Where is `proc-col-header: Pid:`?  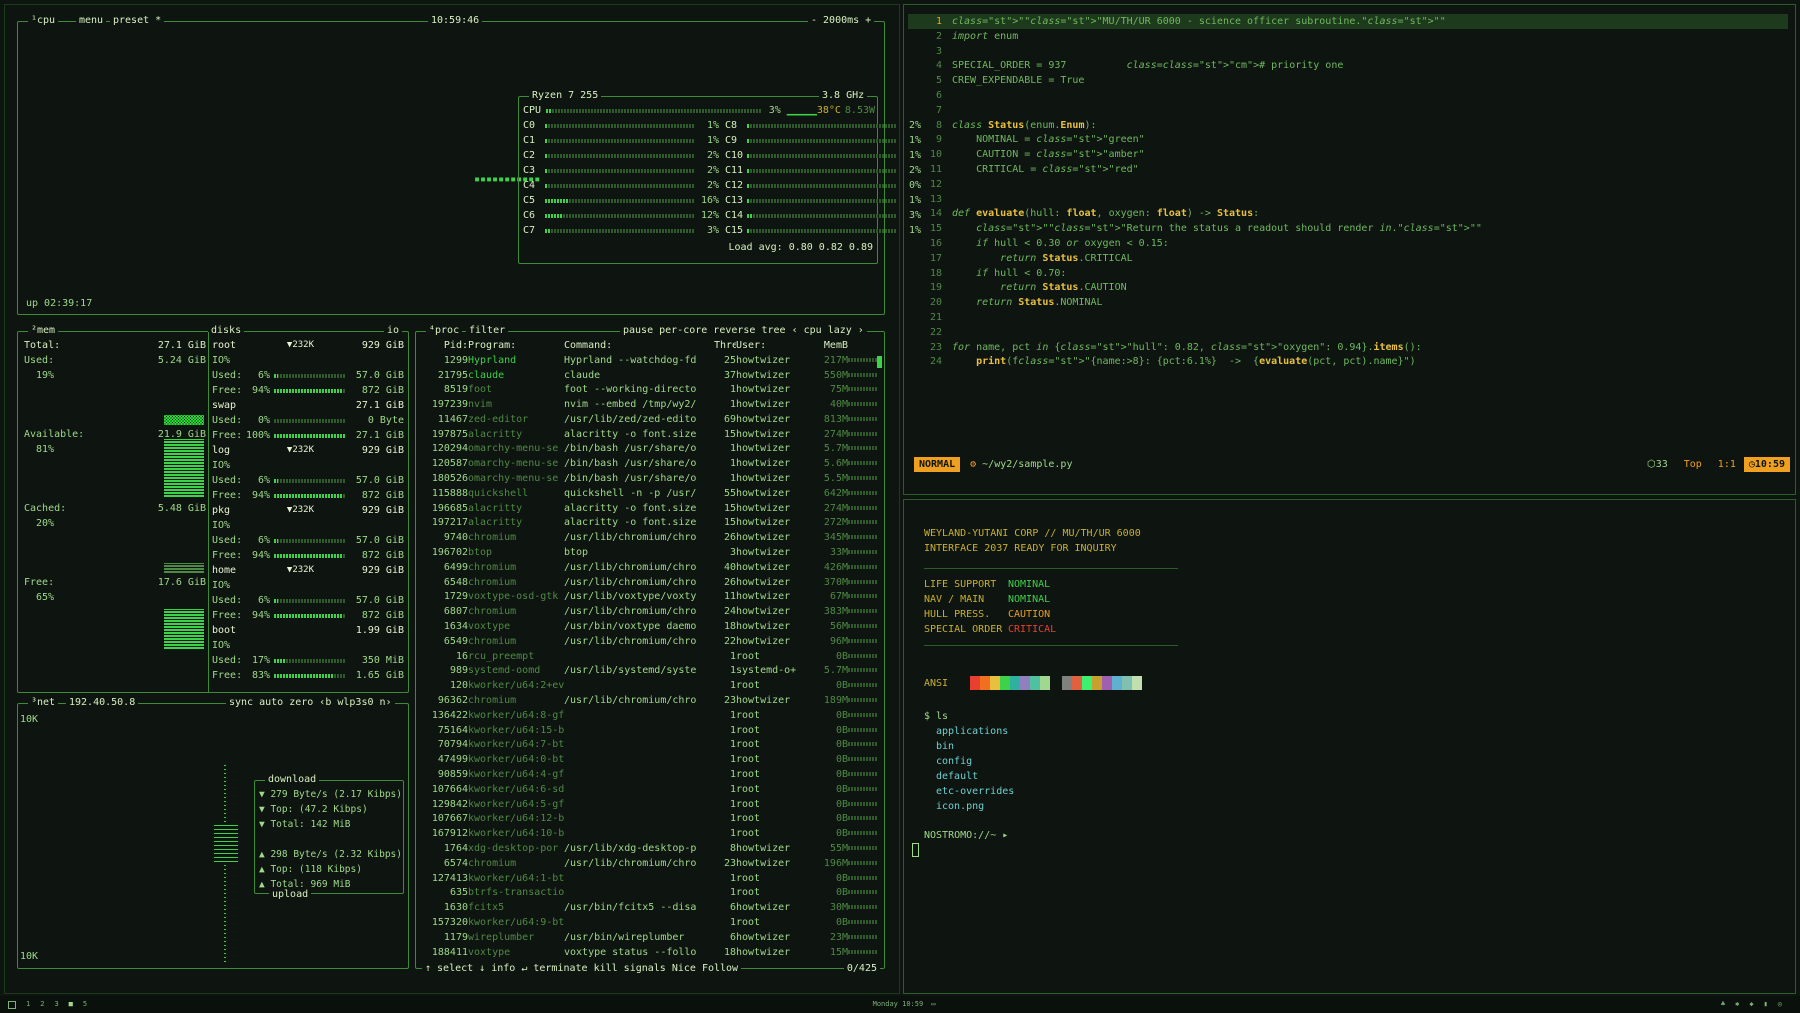 proc-col-header: Pid: is located at coordinates (443, 345).